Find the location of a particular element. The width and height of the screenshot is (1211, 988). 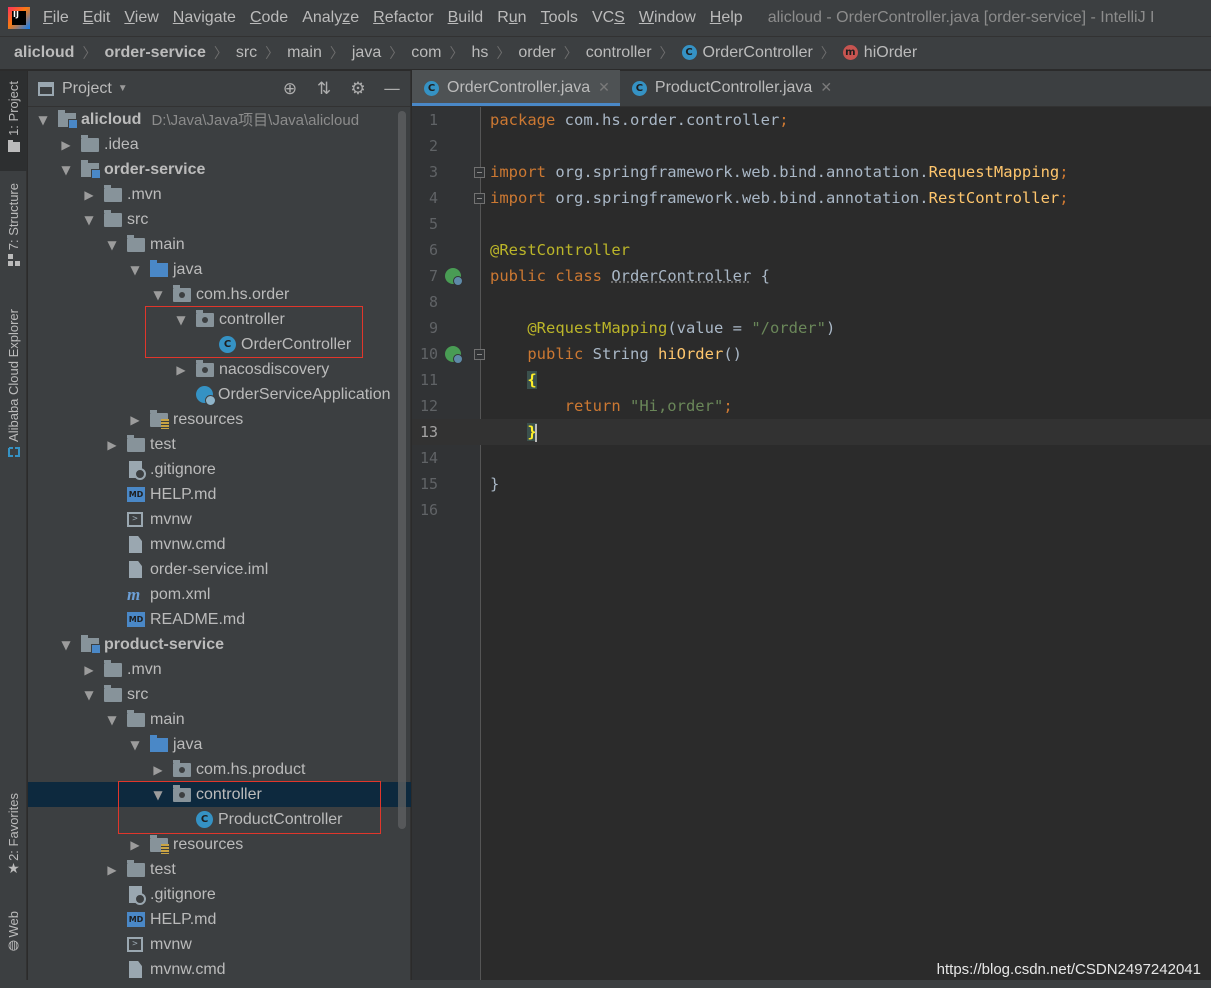

tree-item: ▼ product-service is located at coordinates (219, 644).